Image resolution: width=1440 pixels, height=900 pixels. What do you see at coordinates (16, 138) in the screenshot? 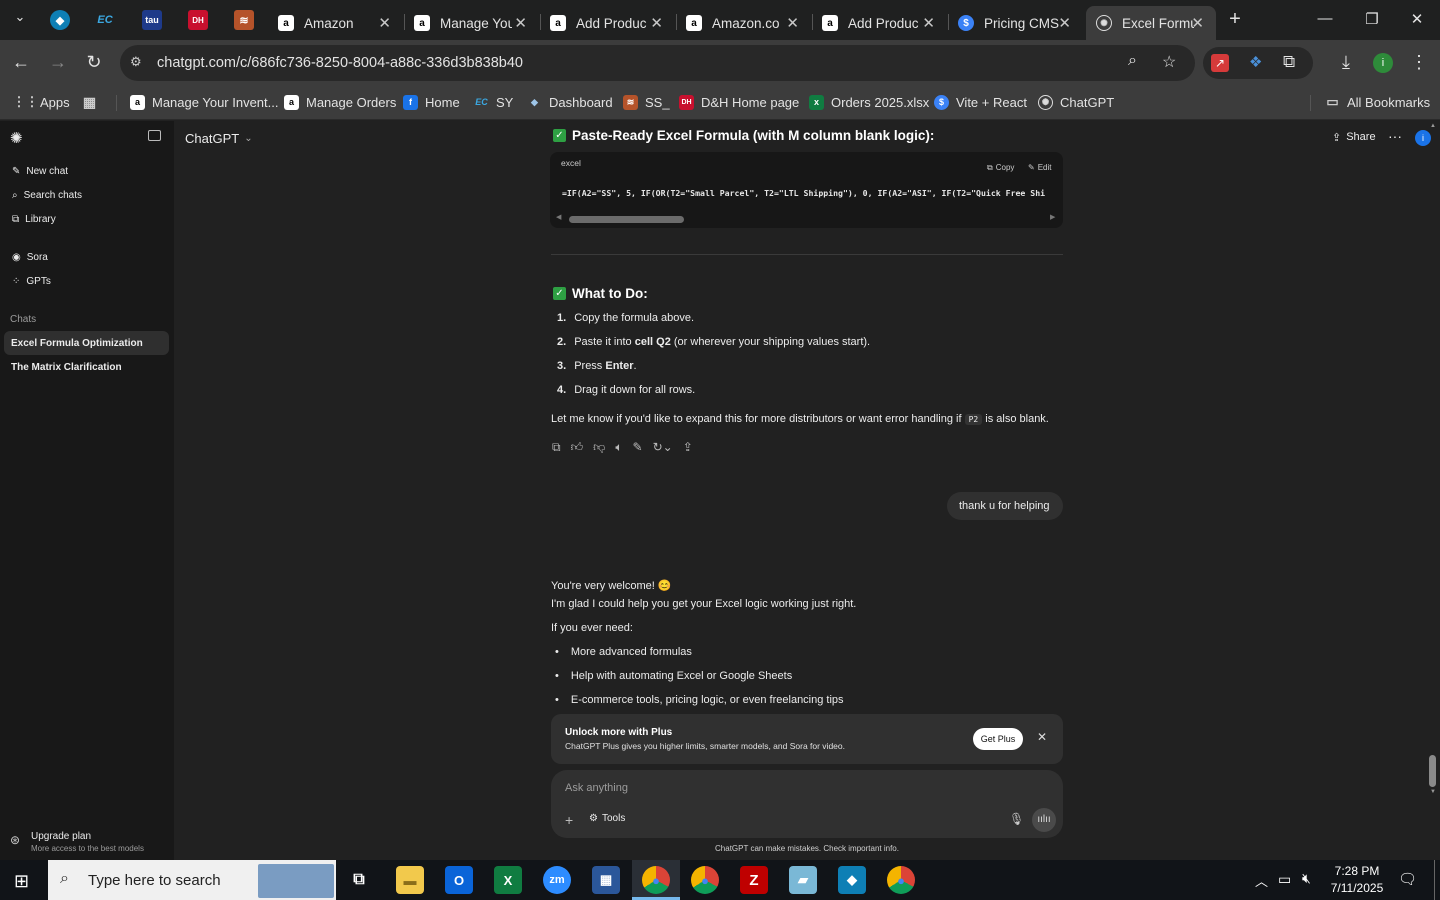
I see `openai-logo-icon: ✺` at bounding box center [16, 138].